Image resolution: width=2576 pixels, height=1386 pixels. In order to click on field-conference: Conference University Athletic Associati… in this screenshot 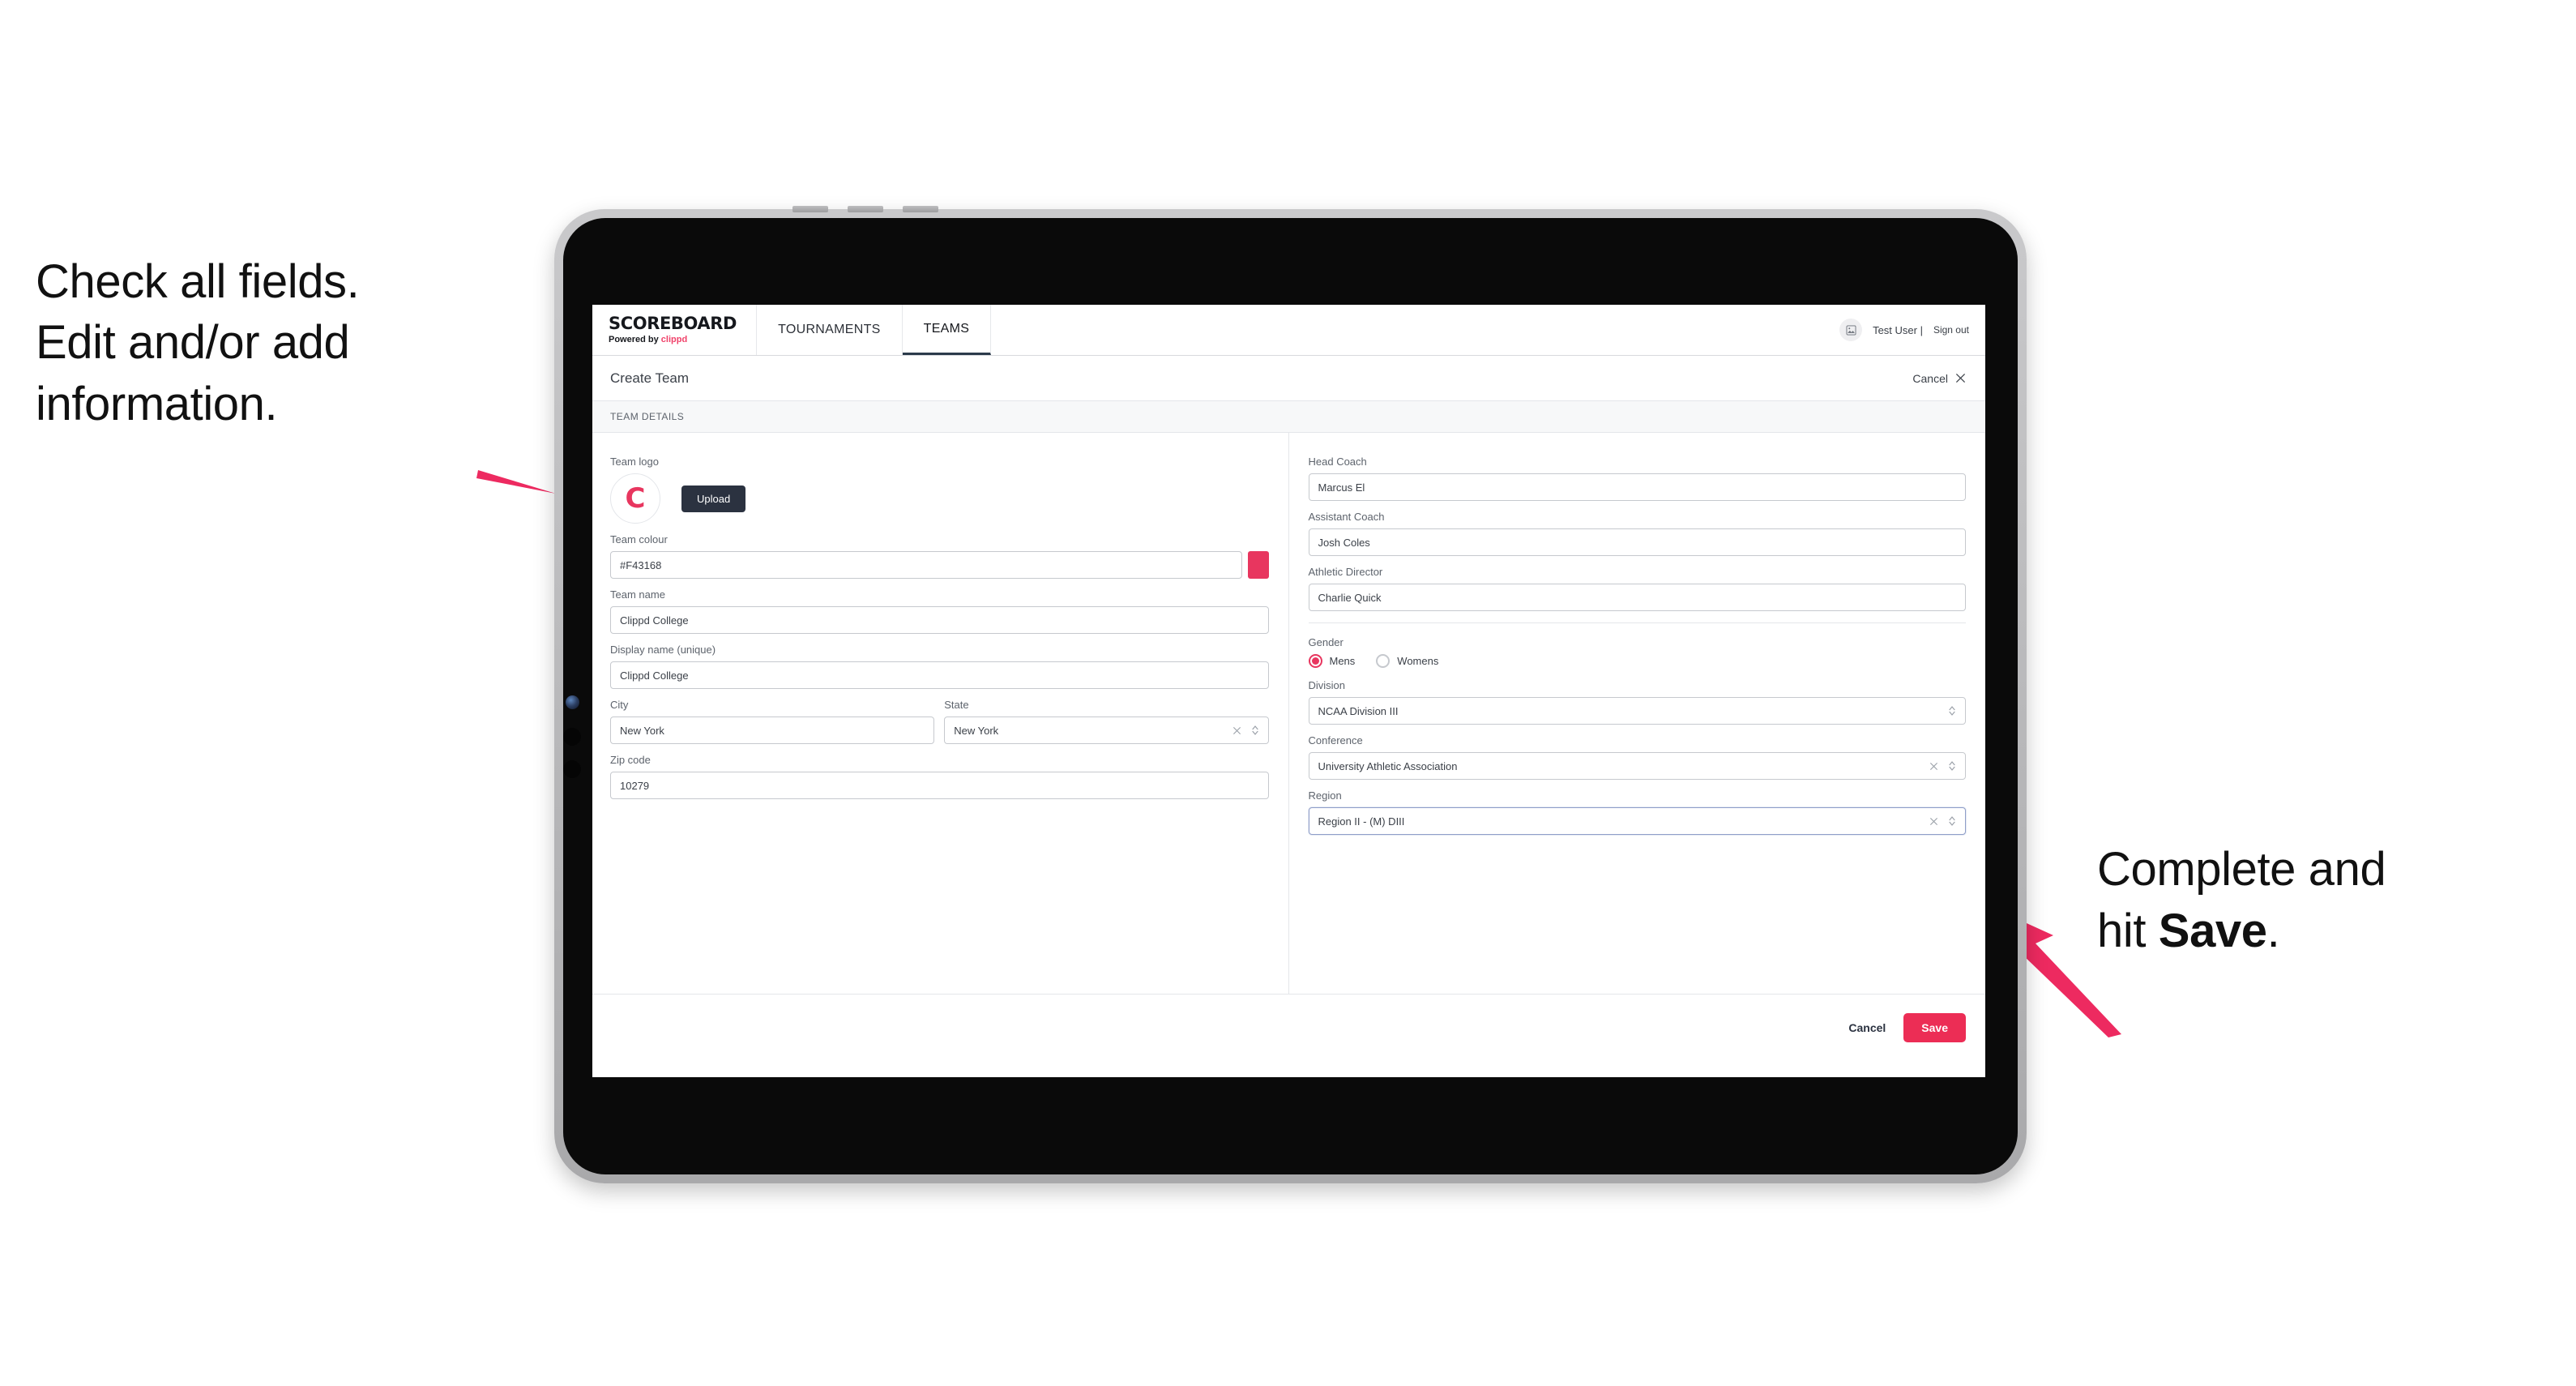, I will do `click(1637, 757)`.